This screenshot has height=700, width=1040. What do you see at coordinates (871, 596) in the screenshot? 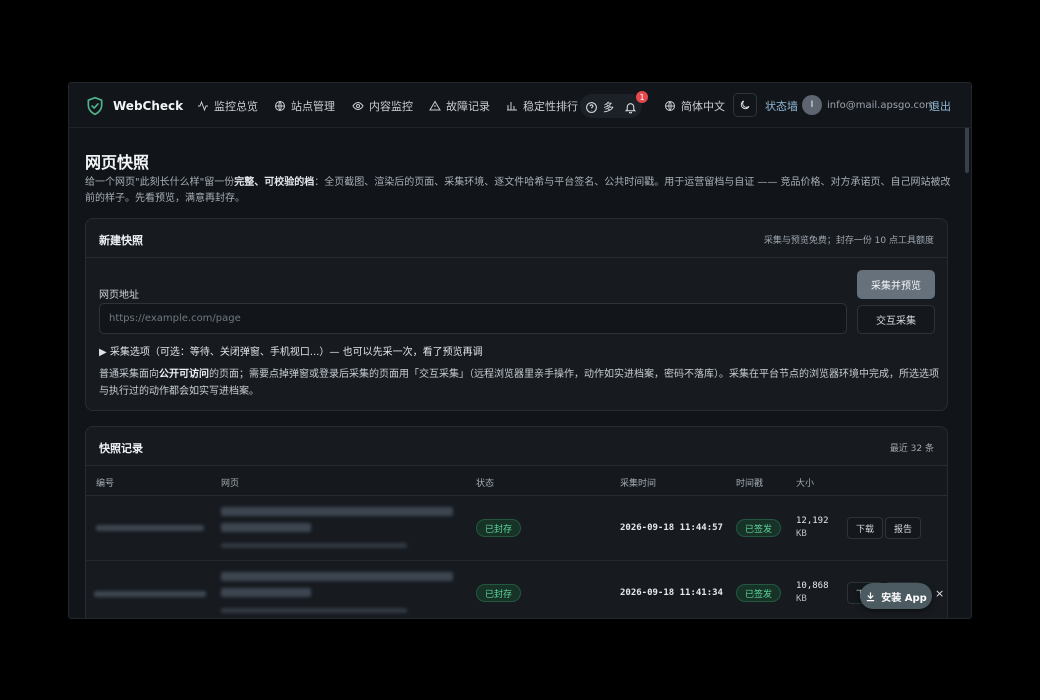
I see `download-icon` at bounding box center [871, 596].